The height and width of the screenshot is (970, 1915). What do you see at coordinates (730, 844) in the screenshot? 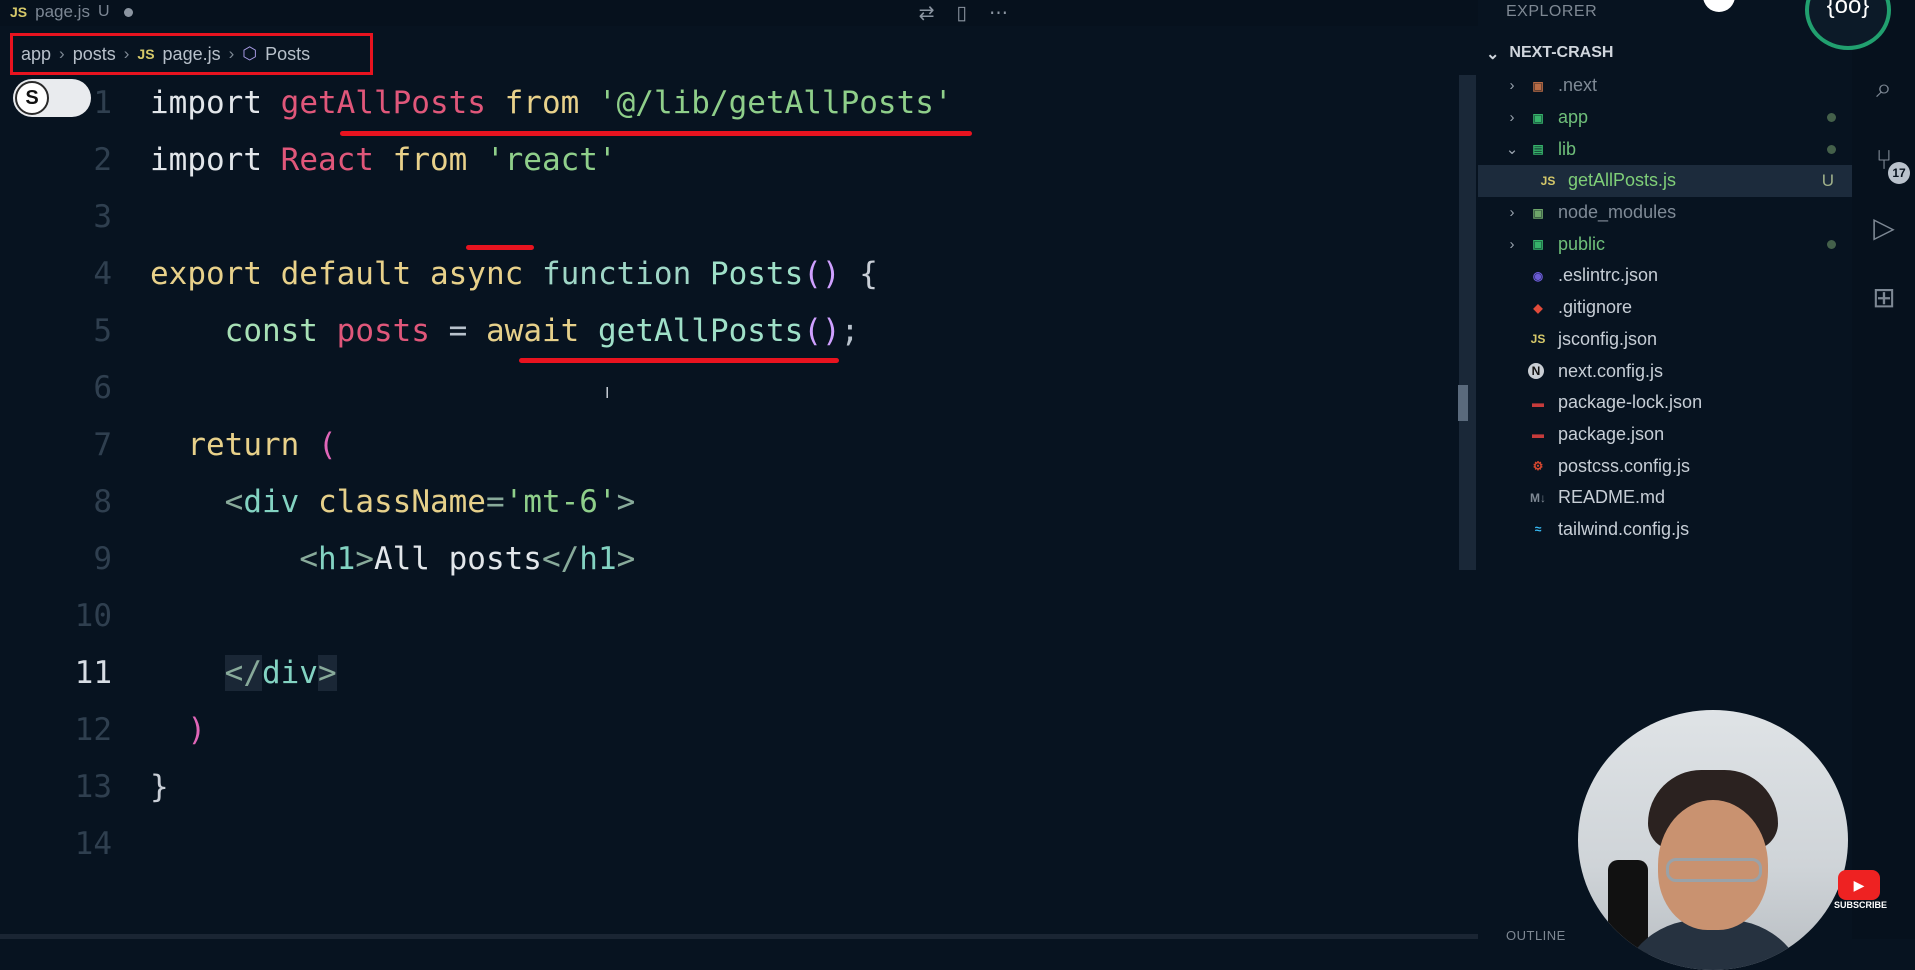
I see `code-line: 14` at bounding box center [730, 844].